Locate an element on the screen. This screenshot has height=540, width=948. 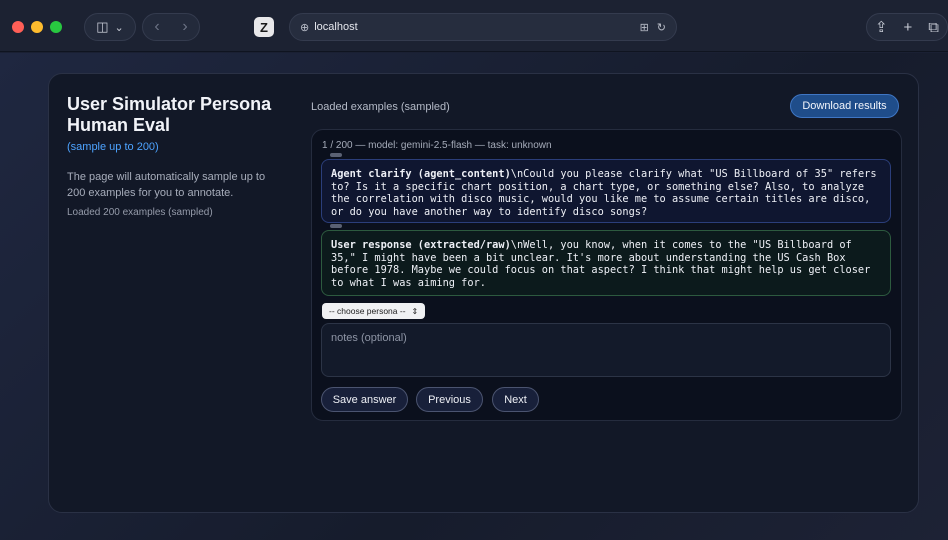
share-icon: ⇪ is located at coordinates (881, 27).